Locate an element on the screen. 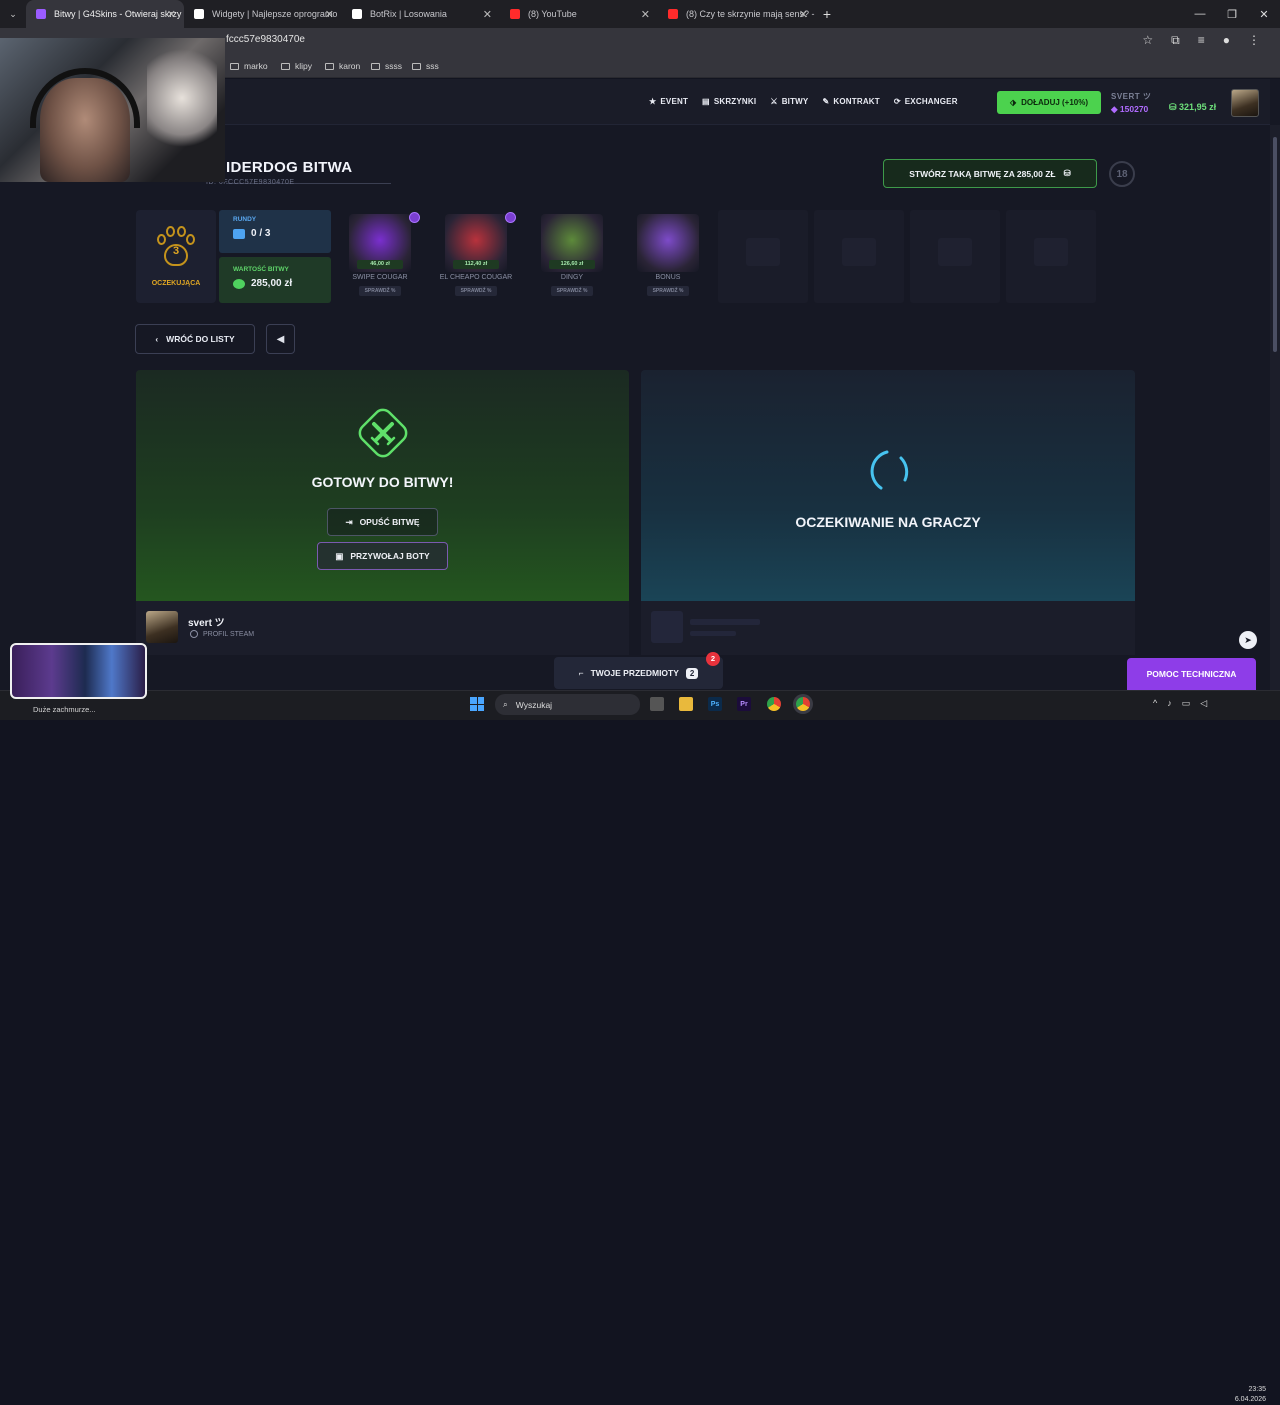 Image resolution: width=1280 pixels, height=1405 pixels. maximize-icon: ❐ is located at coordinates (1232, 14).